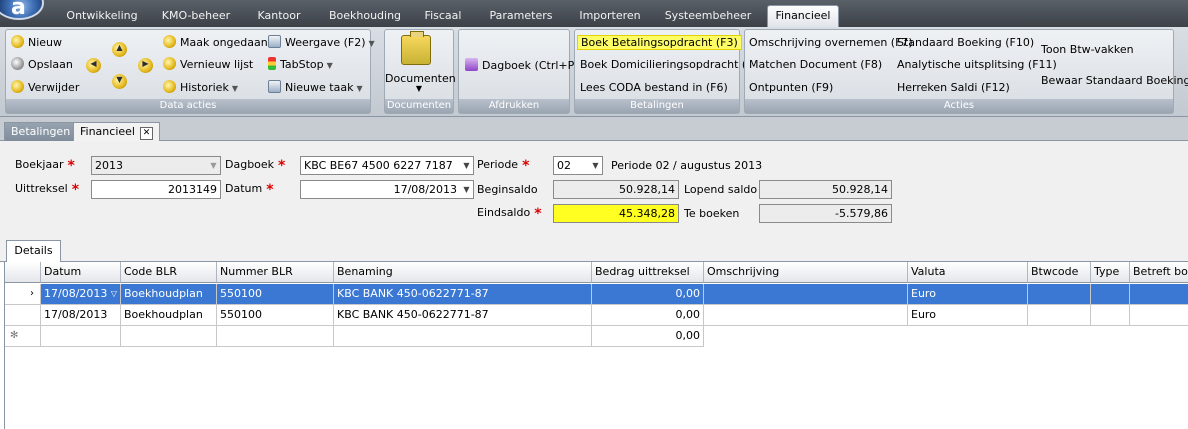  What do you see at coordinates (116, 131) in the screenshot?
I see `doc-tab-financieel: Financieel ✕` at bounding box center [116, 131].